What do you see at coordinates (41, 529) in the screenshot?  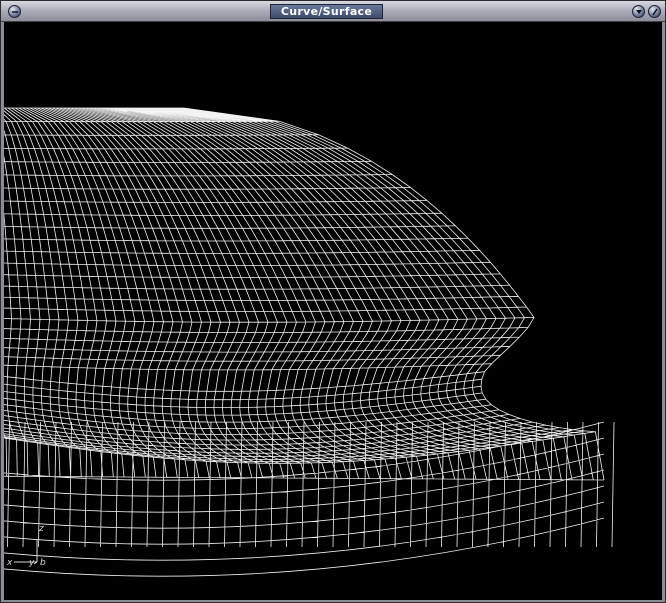 I see `axis-label-z: z` at bounding box center [41, 529].